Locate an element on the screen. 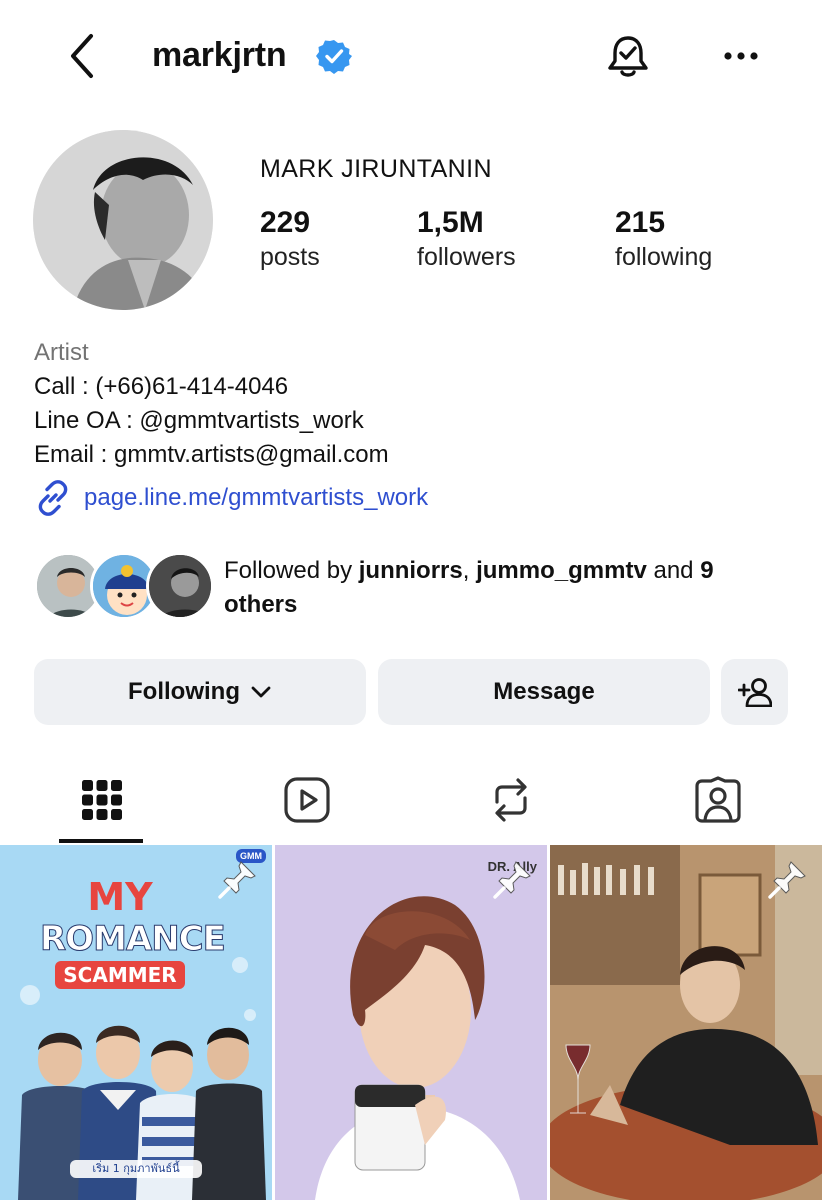 This screenshot has width=822, height=1200. poster-title-my: MY is located at coordinates (120, 897).